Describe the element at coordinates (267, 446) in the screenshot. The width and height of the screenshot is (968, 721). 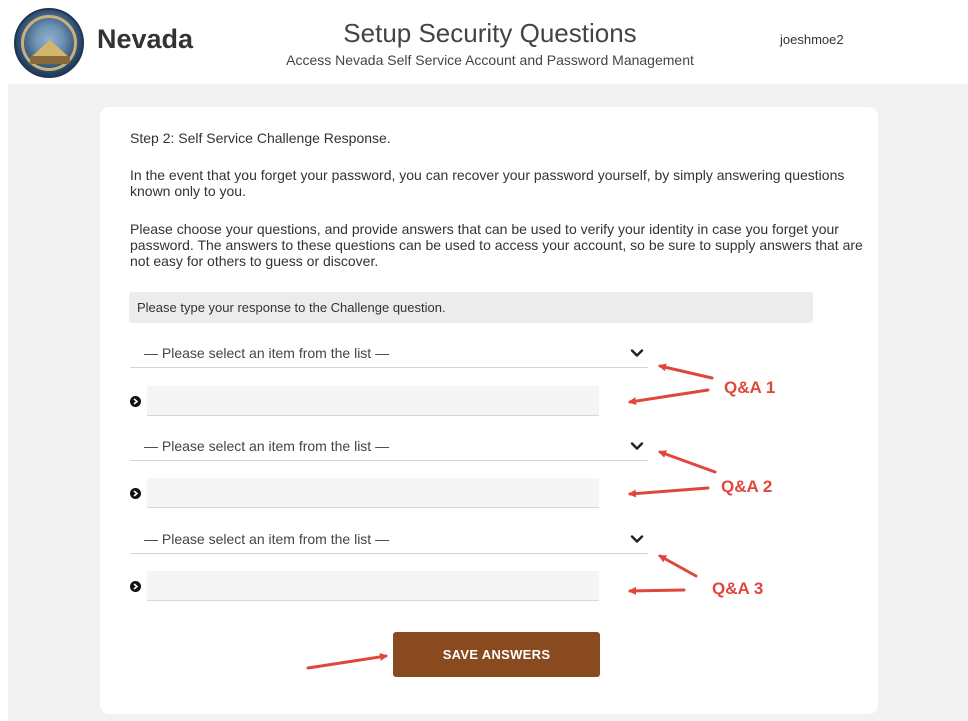
I see `question-2-select-value: — Please select an item from the list —` at that location.